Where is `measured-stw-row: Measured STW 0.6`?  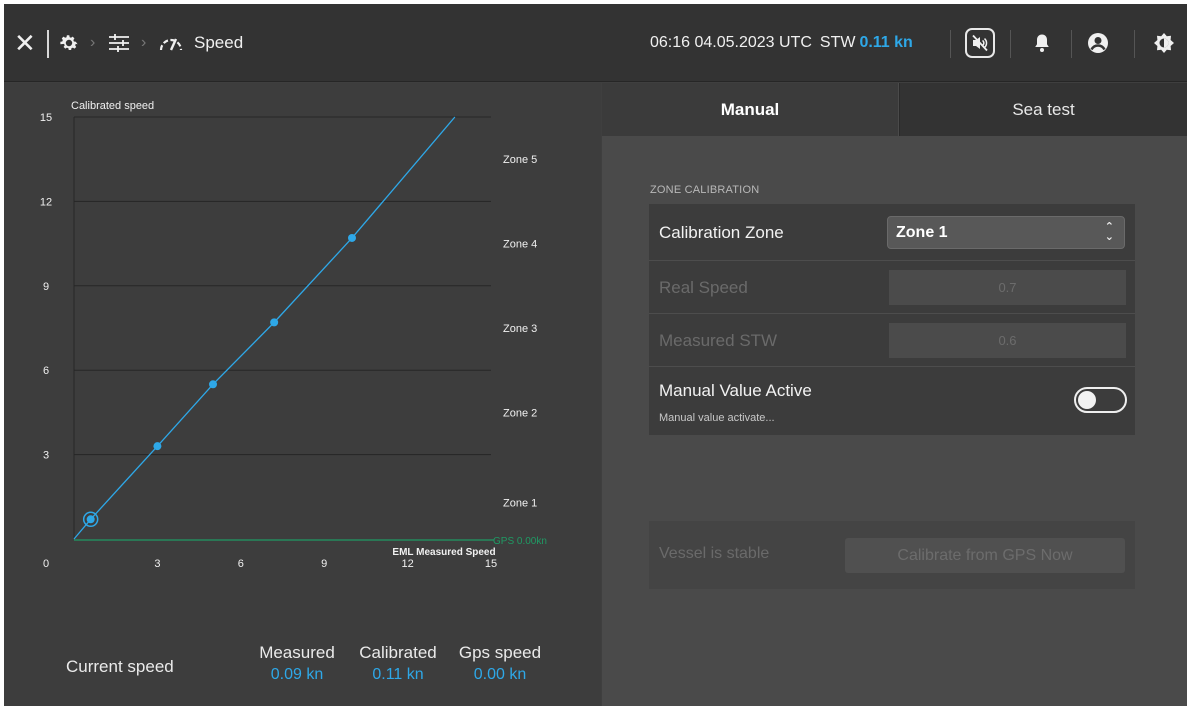 measured-stw-row: Measured STW 0.6 is located at coordinates (892, 340).